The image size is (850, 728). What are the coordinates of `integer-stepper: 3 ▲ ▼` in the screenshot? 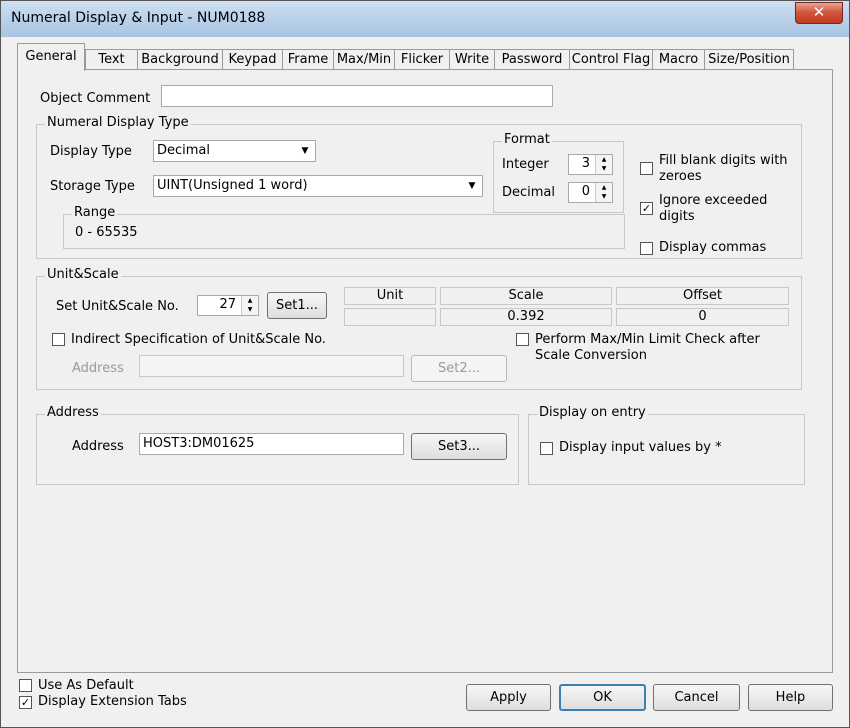 It's located at (590, 164).